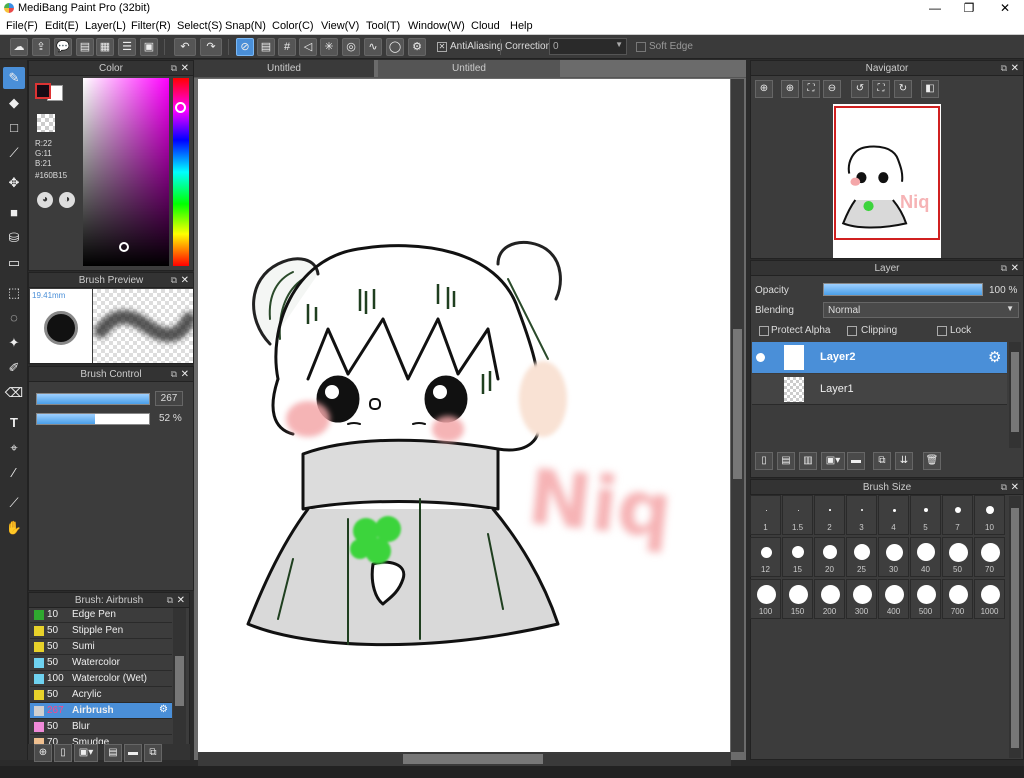 This screenshot has width=1024, height=778. What do you see at coordinates (351, 47) in the screenshot?
I see `concentric-snap-icon: ◎` at bounding box center [351, 47].